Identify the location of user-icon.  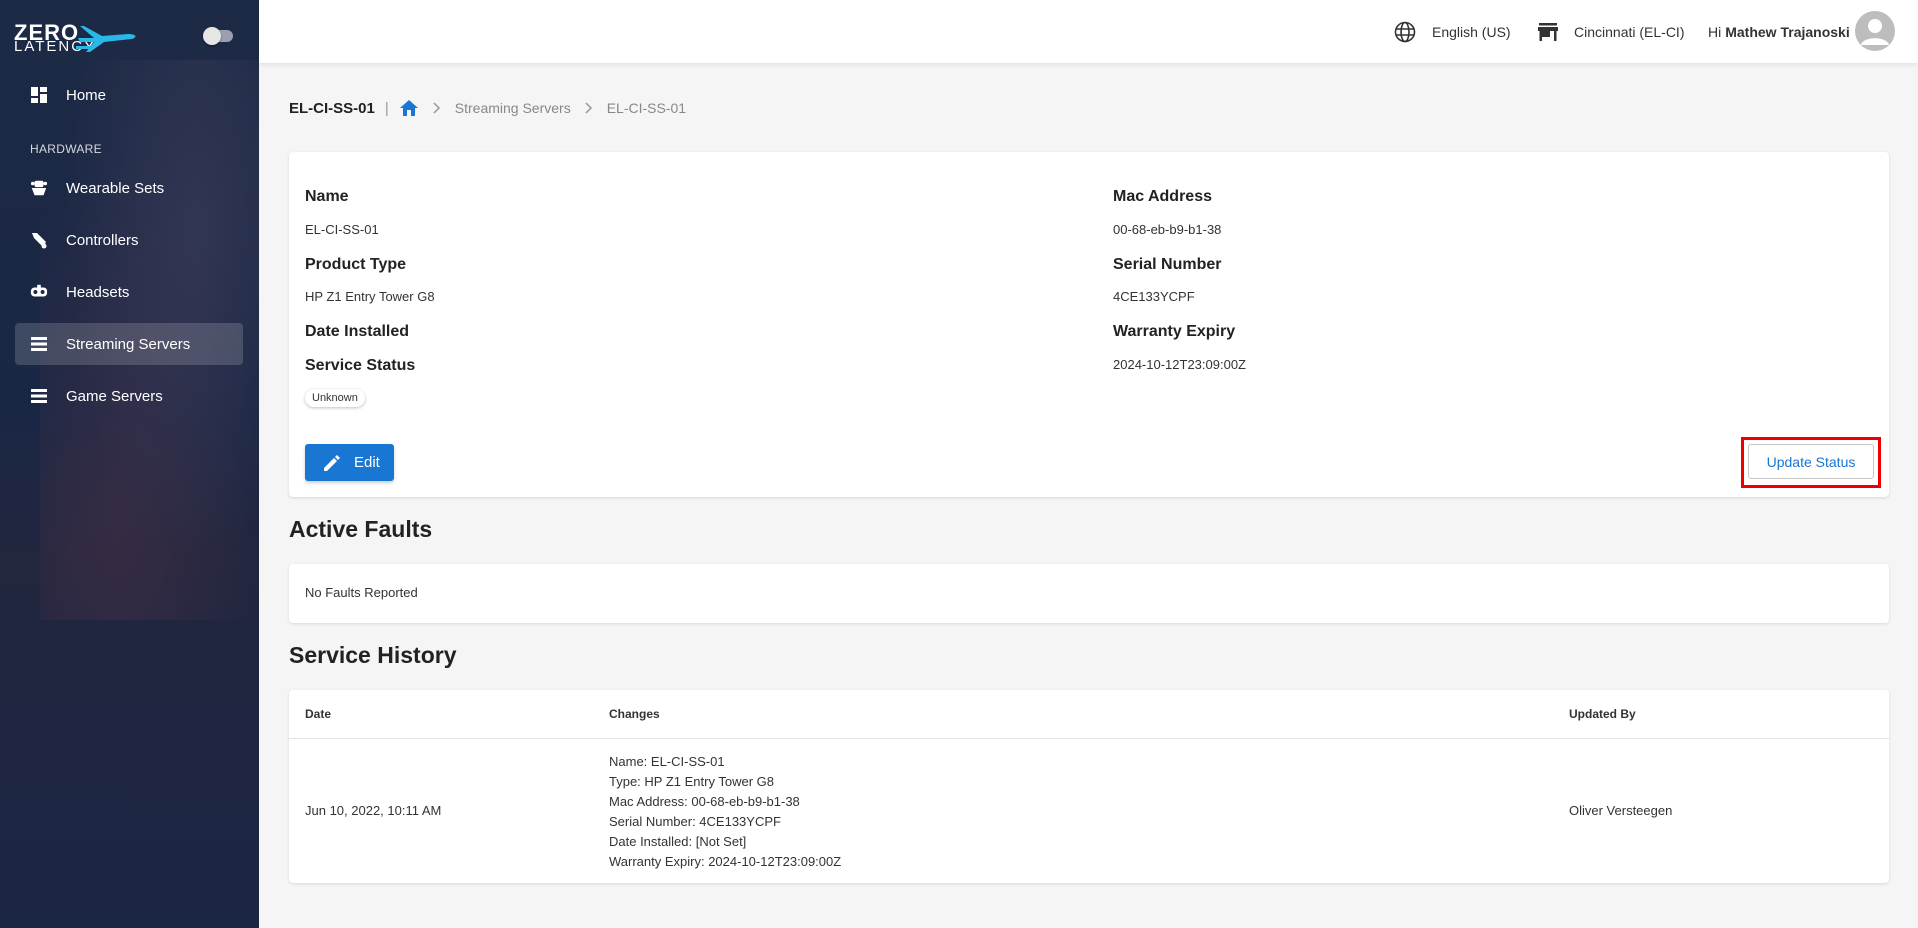
(1875, 32).